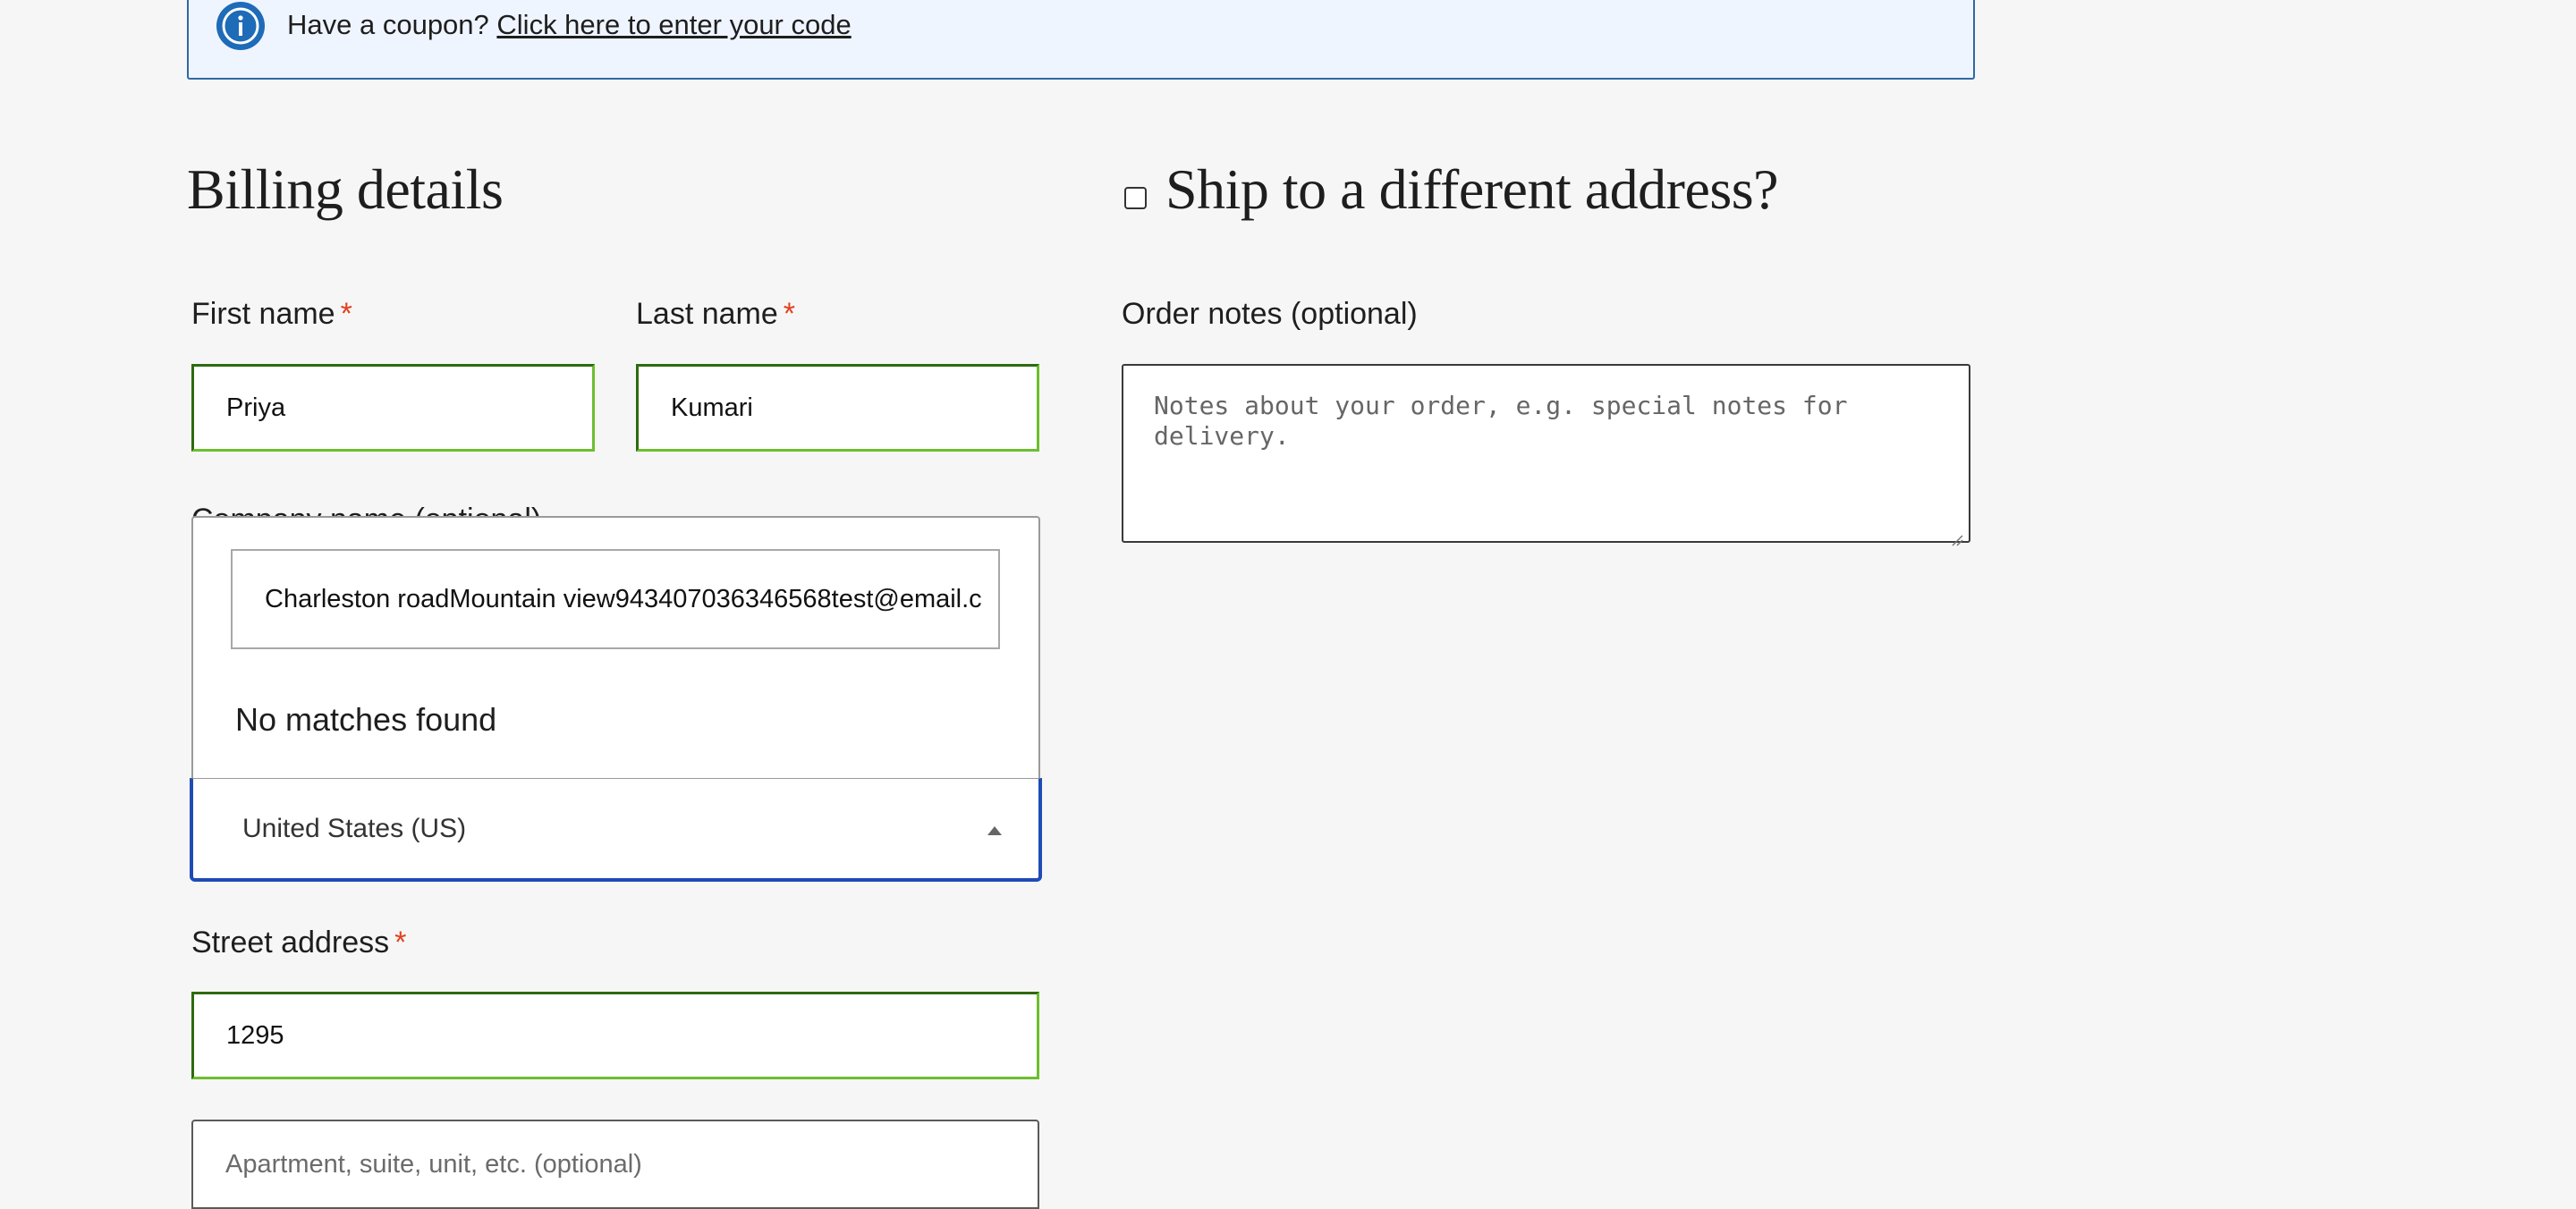 The height and width of the screenshot is (1209, 2576). I want to click on enter-coupon-link: Click here to enter your code, so click(673, 24).